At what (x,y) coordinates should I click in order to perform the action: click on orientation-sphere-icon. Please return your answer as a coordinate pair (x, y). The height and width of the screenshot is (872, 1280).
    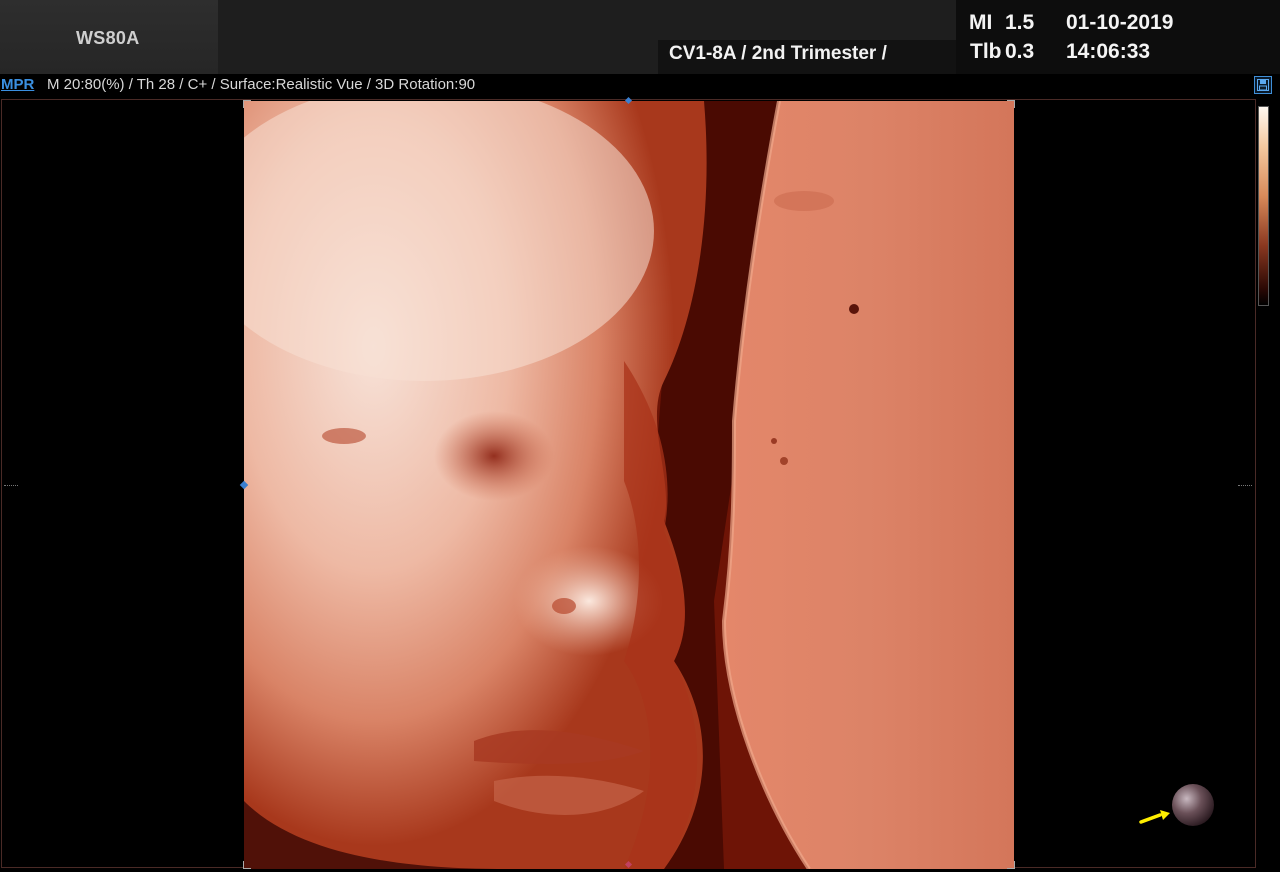
    Looking at the image, I should click on (1176, 805).